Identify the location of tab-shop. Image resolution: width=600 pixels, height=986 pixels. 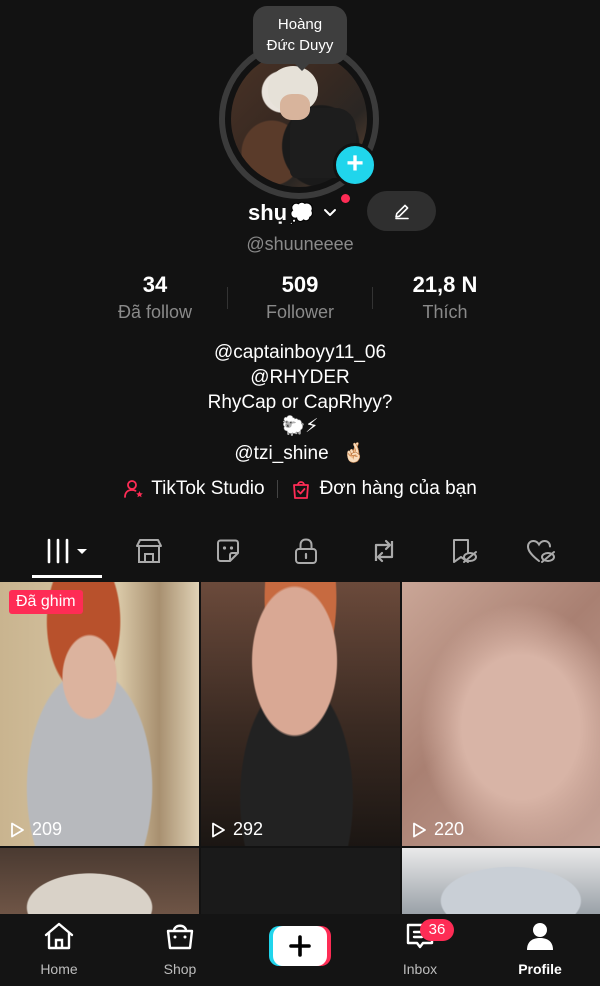
(149, 551).